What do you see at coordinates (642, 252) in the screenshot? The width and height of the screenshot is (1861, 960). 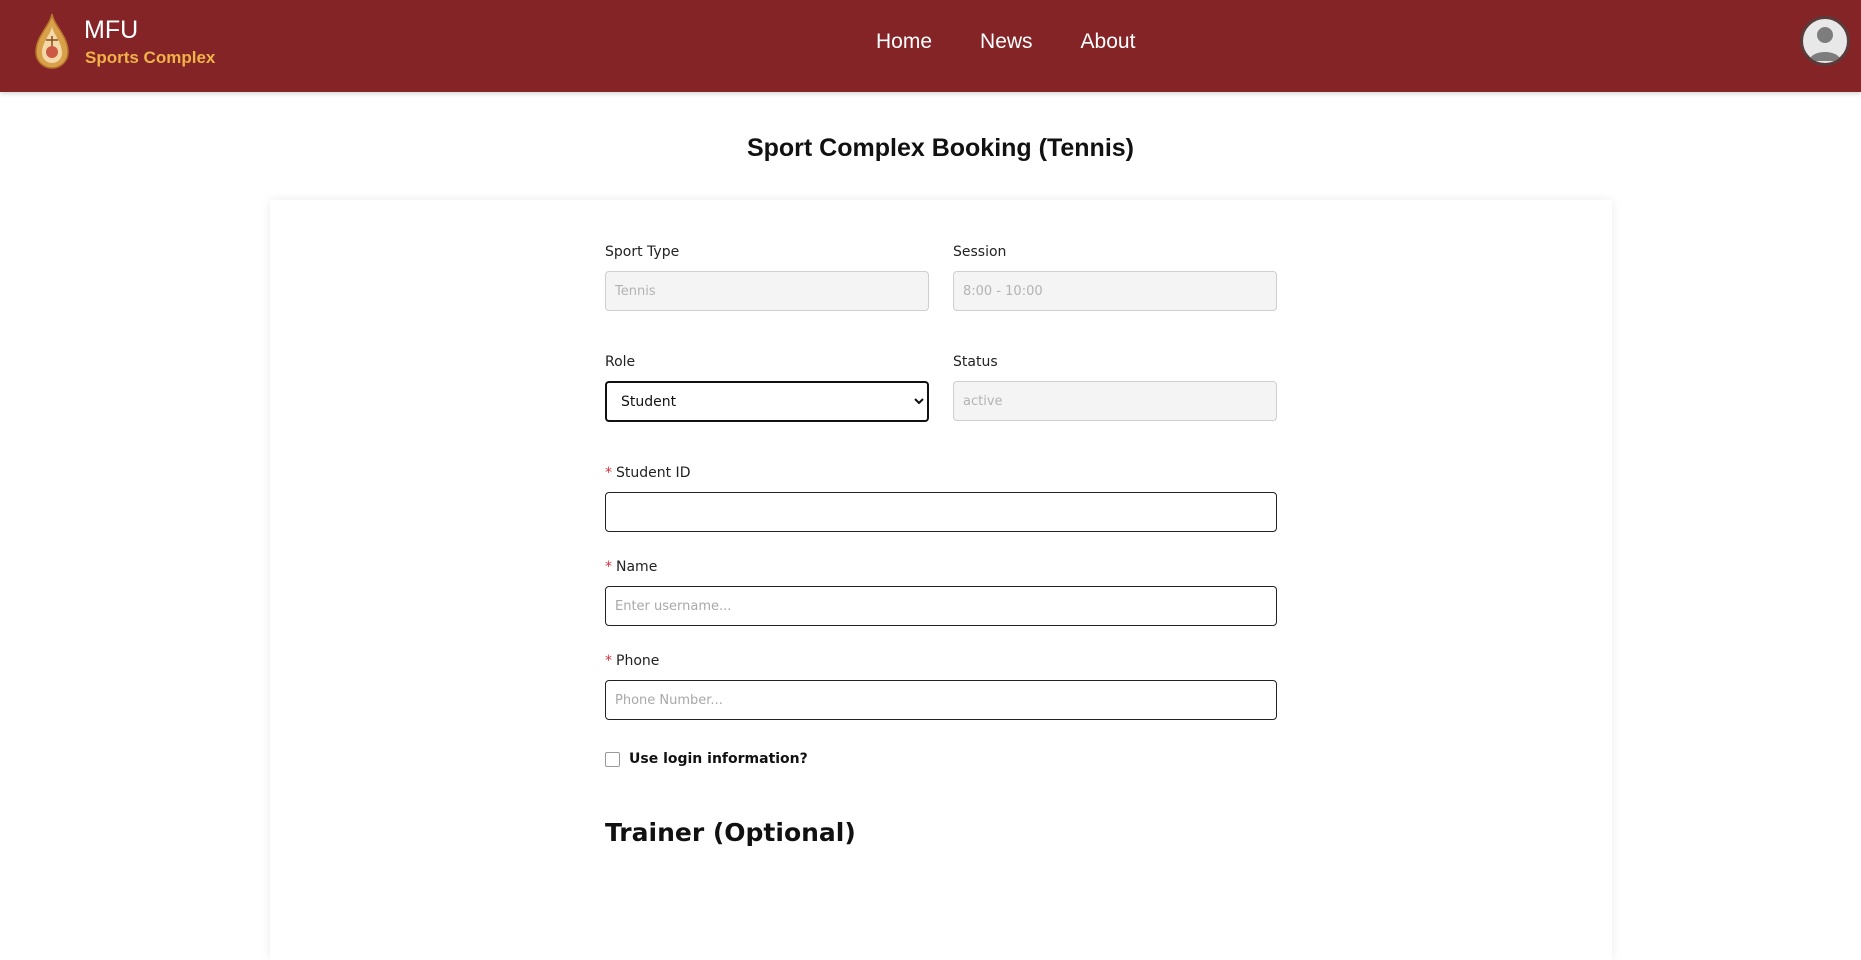 I see `sport-type-label: Sport Type` at bounding box center [642, 252].